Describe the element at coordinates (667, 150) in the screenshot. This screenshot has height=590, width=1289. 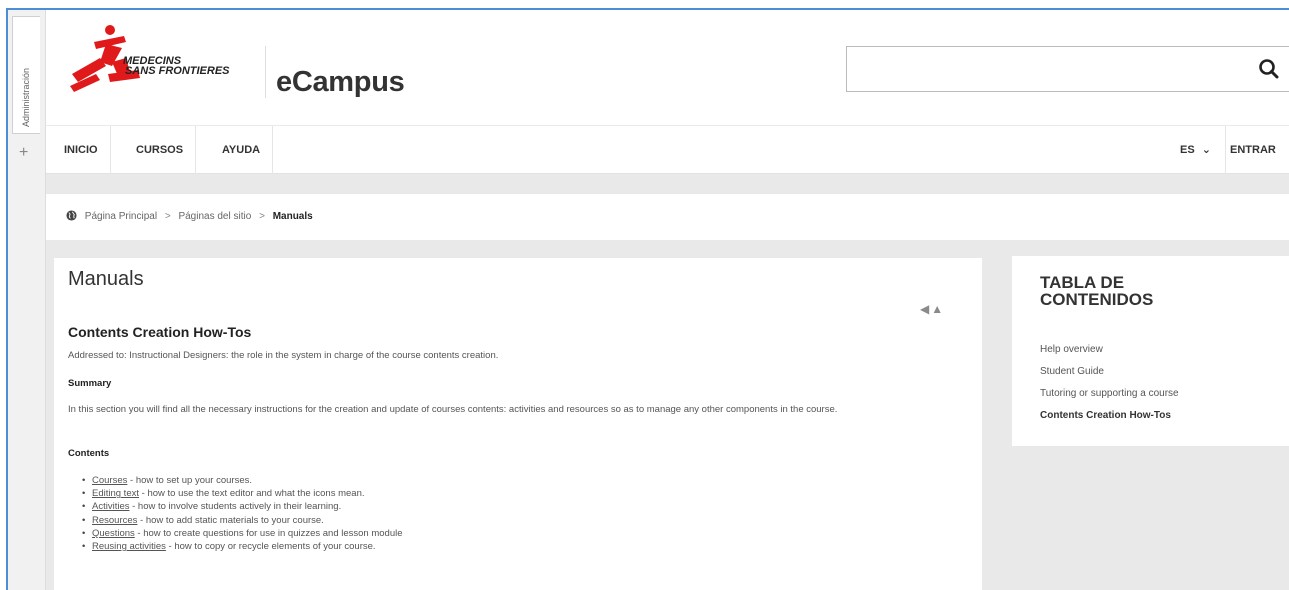
I see `main-nav: INICIO CURSOS AYUDA ES ⌄ ENTRAR` at that location.